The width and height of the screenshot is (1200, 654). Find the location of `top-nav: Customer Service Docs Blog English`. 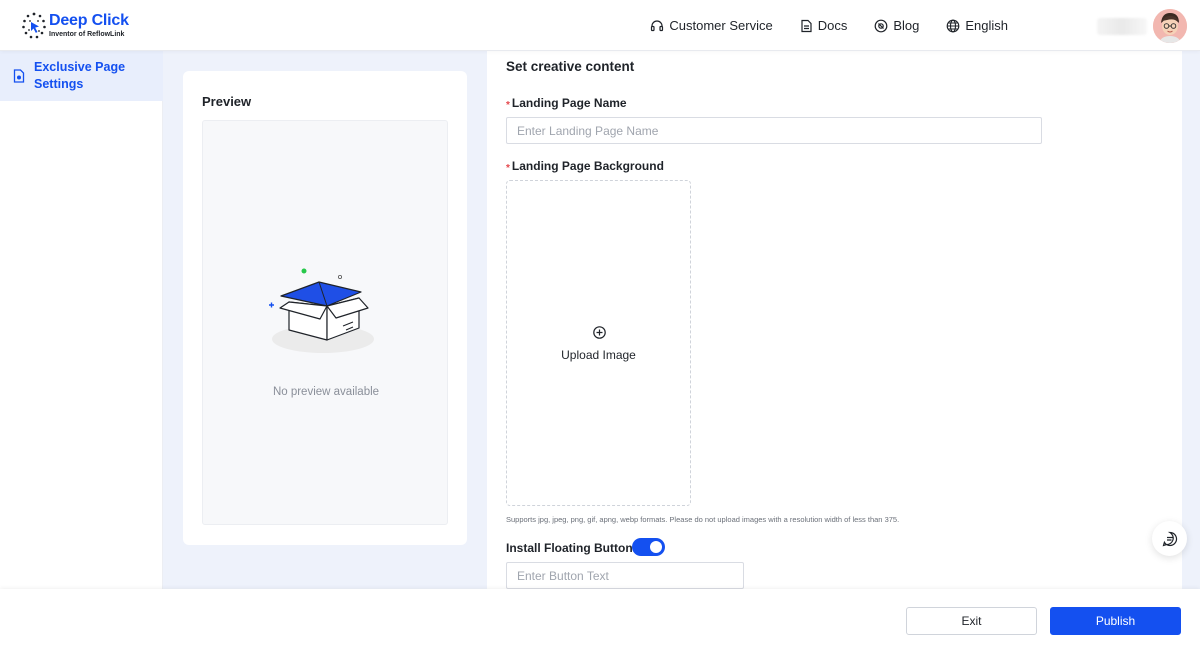

top-nav: Customer Service Docs Blog English is located at coordinates (829, 25).